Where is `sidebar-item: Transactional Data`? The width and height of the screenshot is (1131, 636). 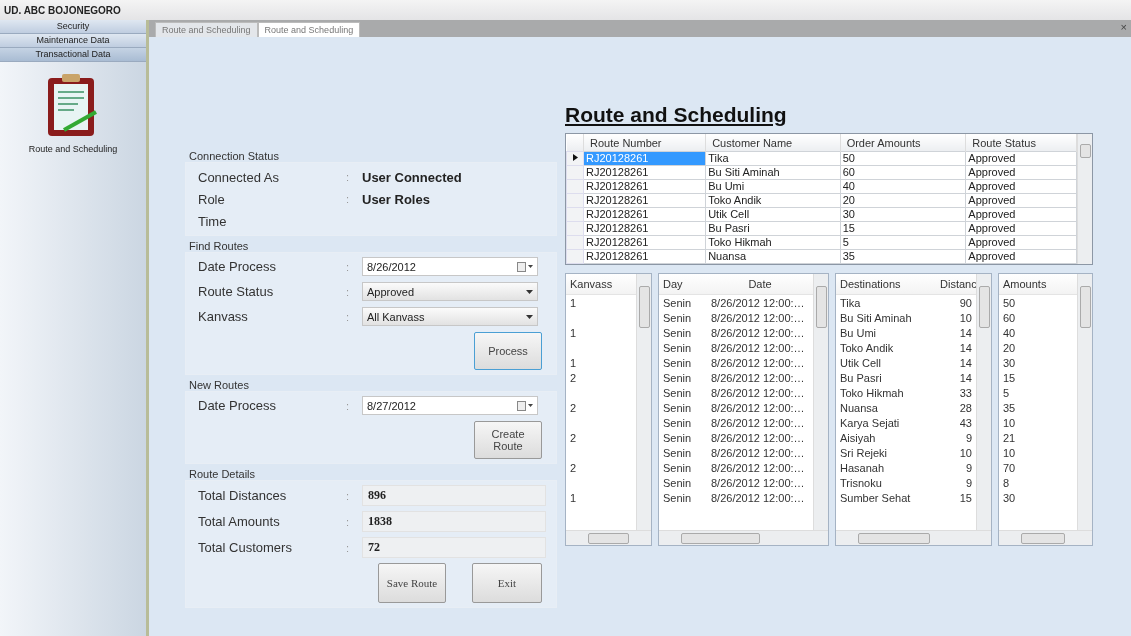
sidebar-item: Transactional Data is located at coordinates (73, 55).